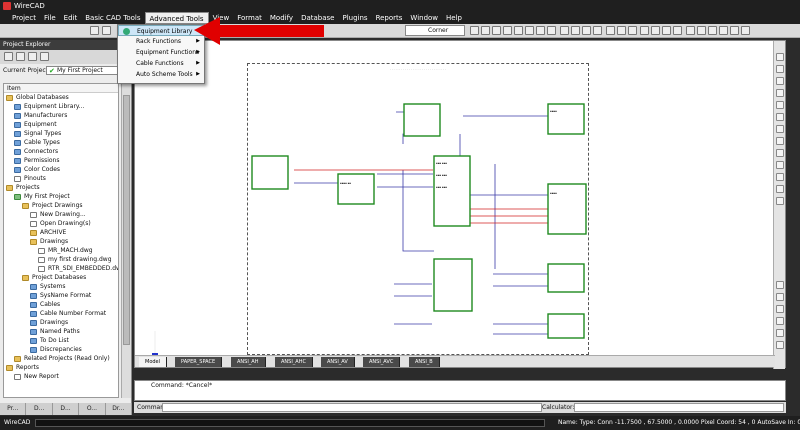 The width and height of the screenshot is (800, 430). Describe the element at coordinates (780, 93) in the screenshot. I see `circle-icon` at that location.